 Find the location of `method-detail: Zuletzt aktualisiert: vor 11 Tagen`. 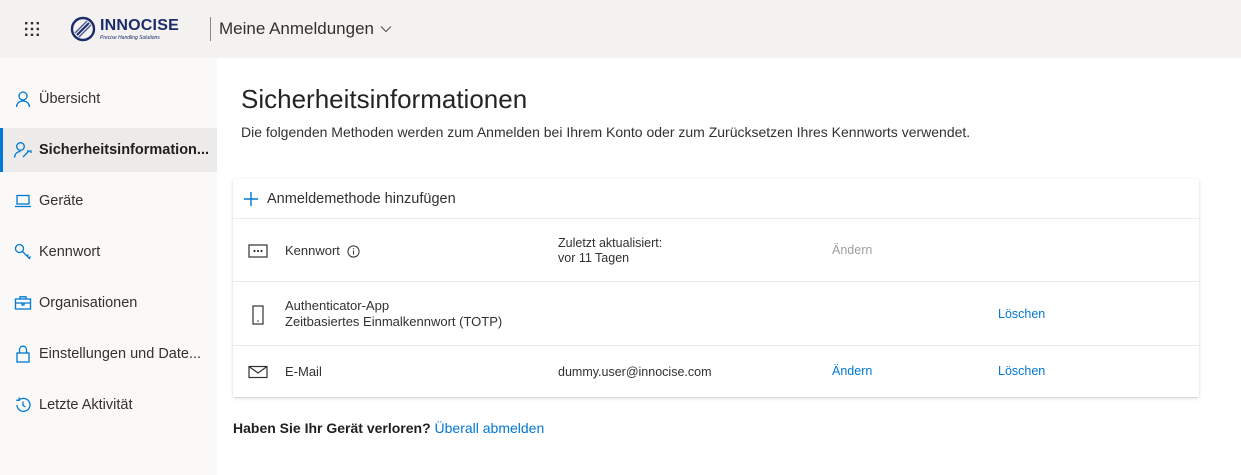

method-detail: Zuletzt aktualisiert: vor 11 Tagen is located at coordinates (610, 250).